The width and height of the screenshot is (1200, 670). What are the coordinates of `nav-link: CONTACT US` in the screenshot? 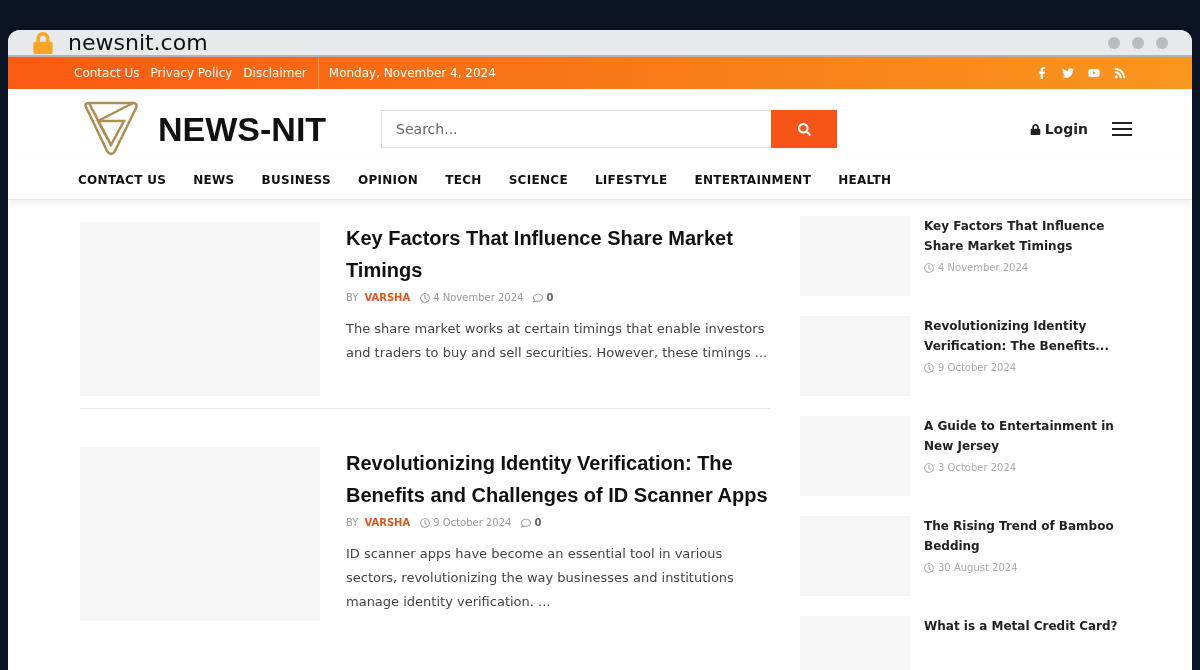 It's located at (122, 180).